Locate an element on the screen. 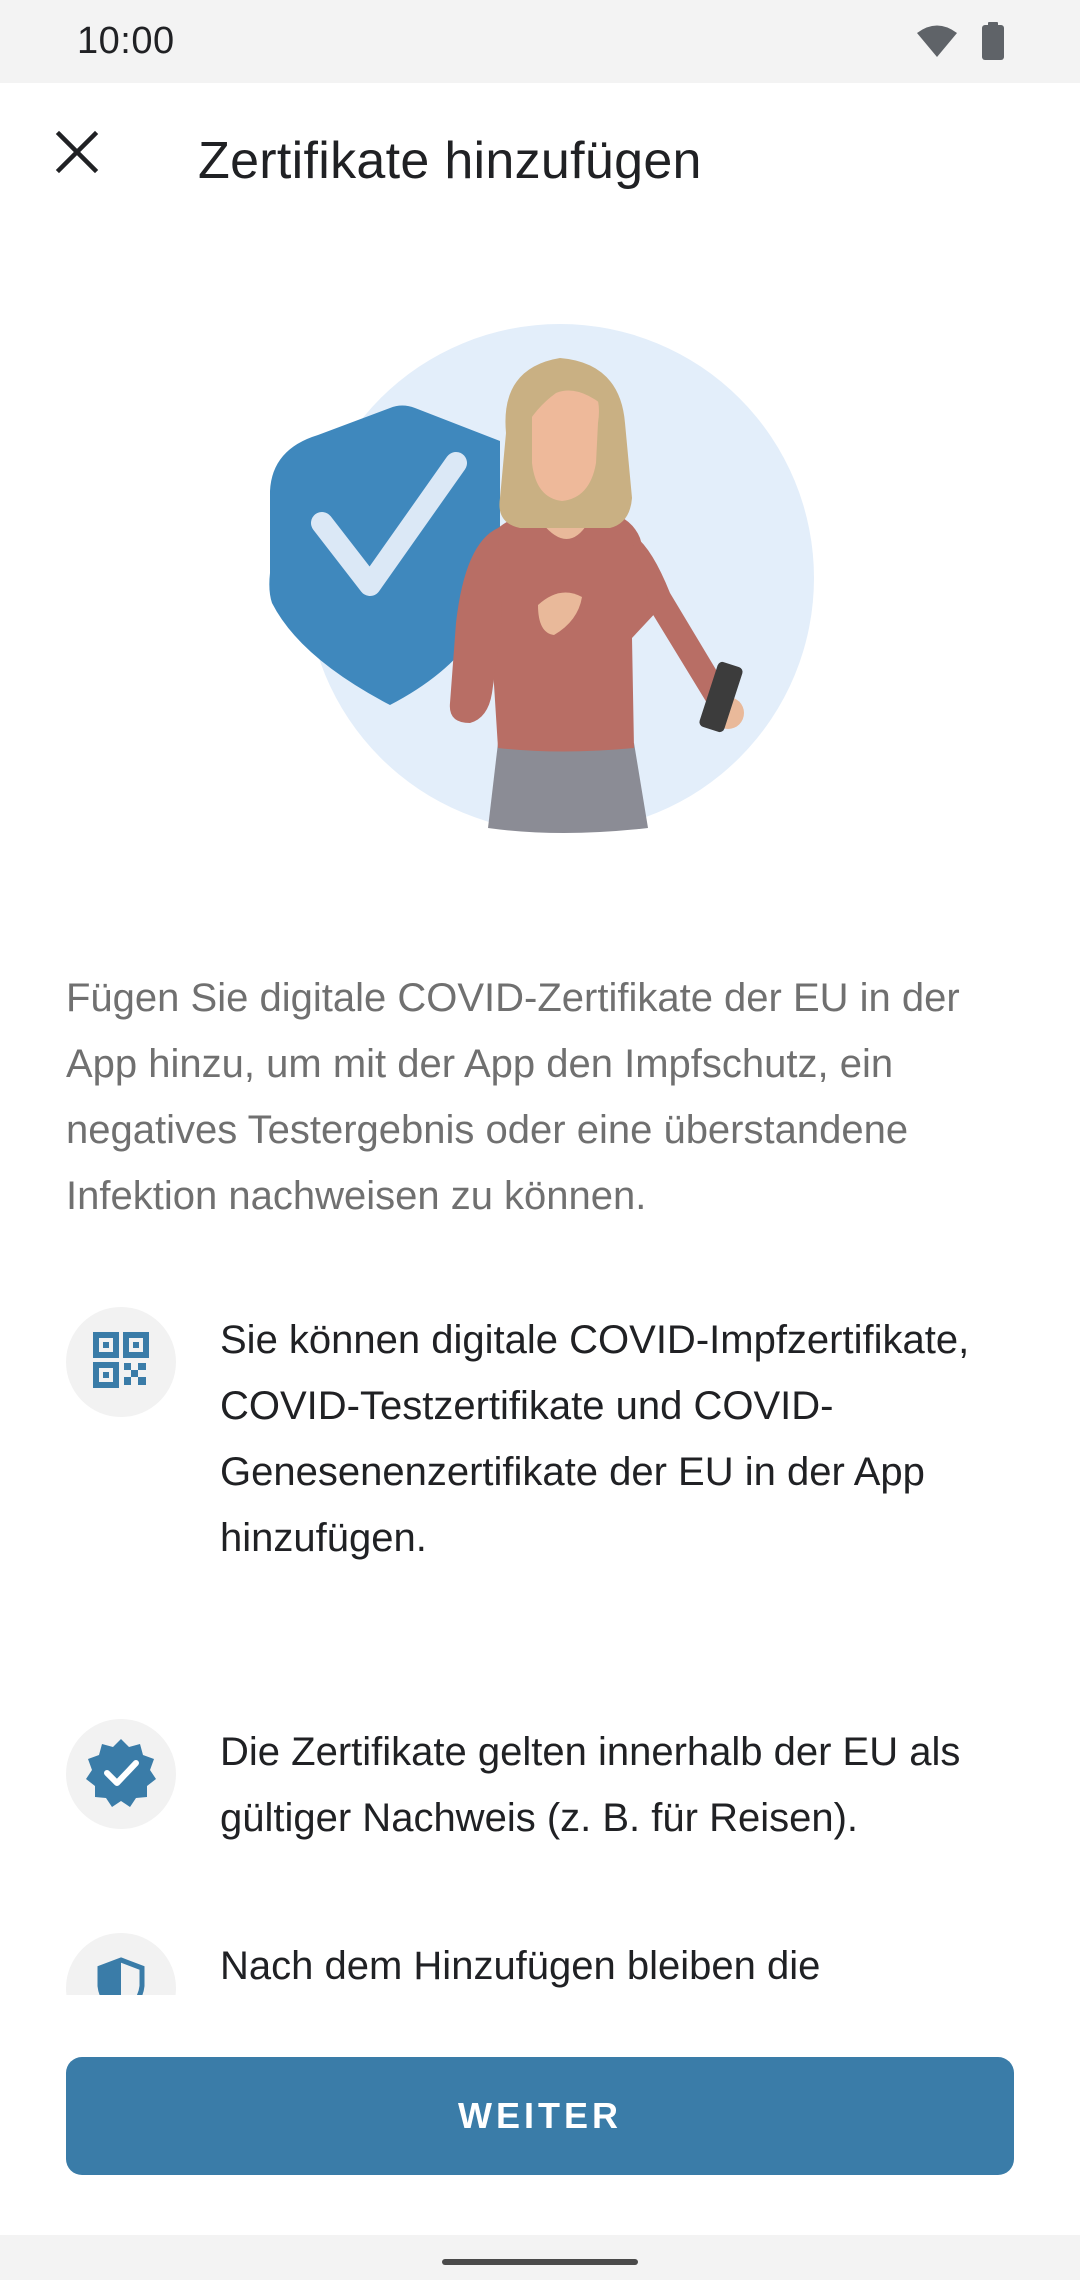 This screenshot has height=2280, width=1080. qr-code-icon is located at coordinates (121, 1362).